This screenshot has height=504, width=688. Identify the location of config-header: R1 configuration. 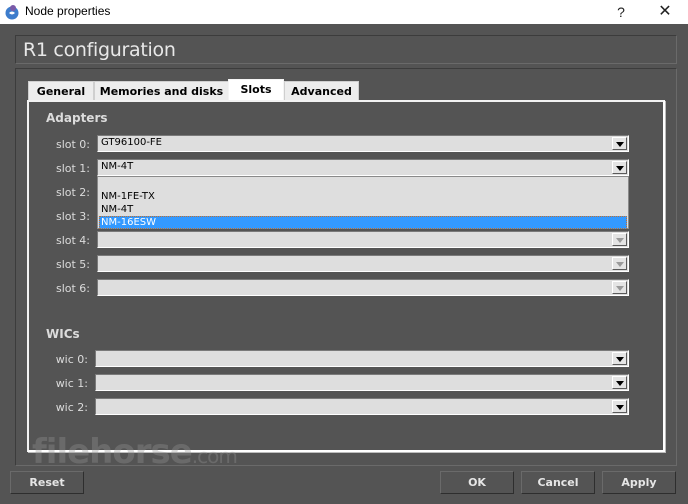
(346, 49).